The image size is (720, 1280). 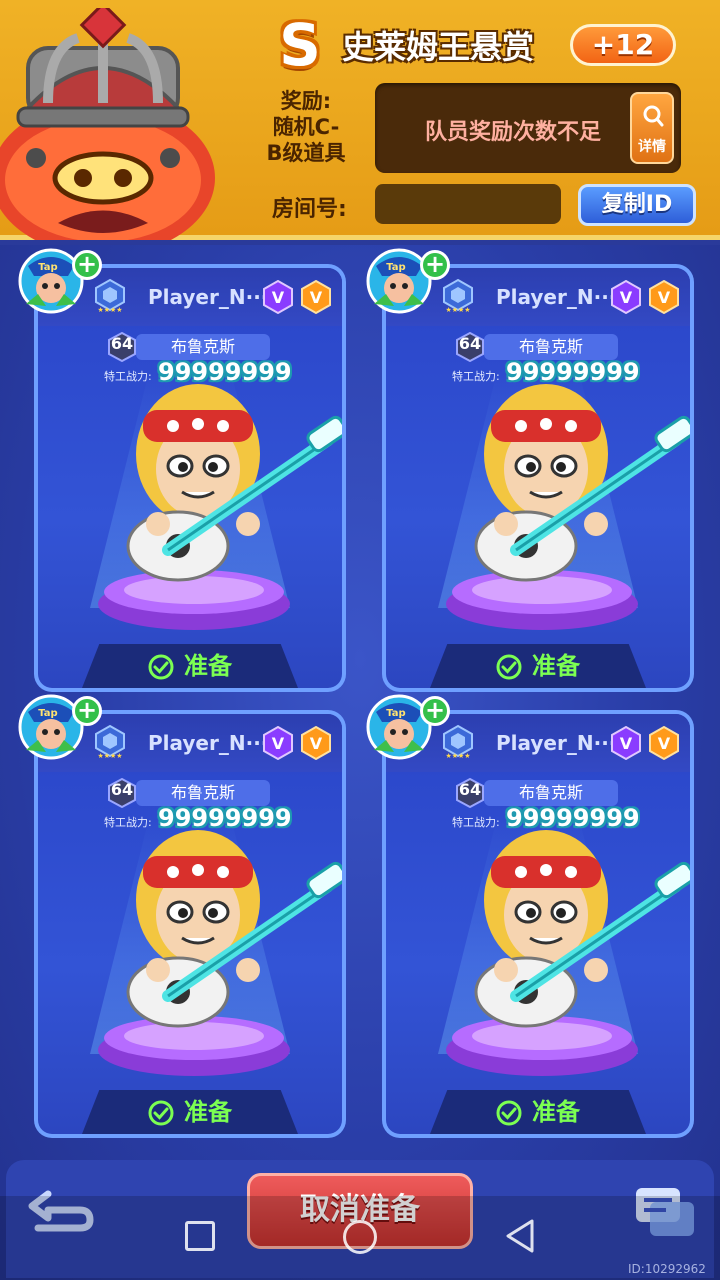 What do you see at coordinates (438, 47) in the screenshot?
I see `bounty-title: 史莱姆王悬赏` at bounding box center [438, 47].